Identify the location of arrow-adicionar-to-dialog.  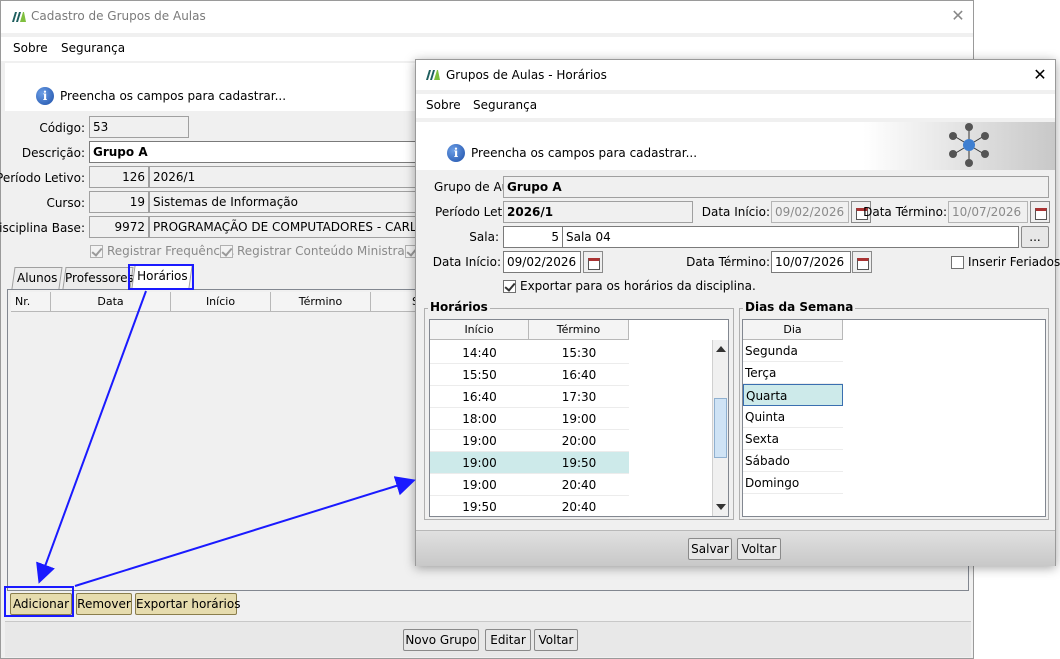
(245, 531).